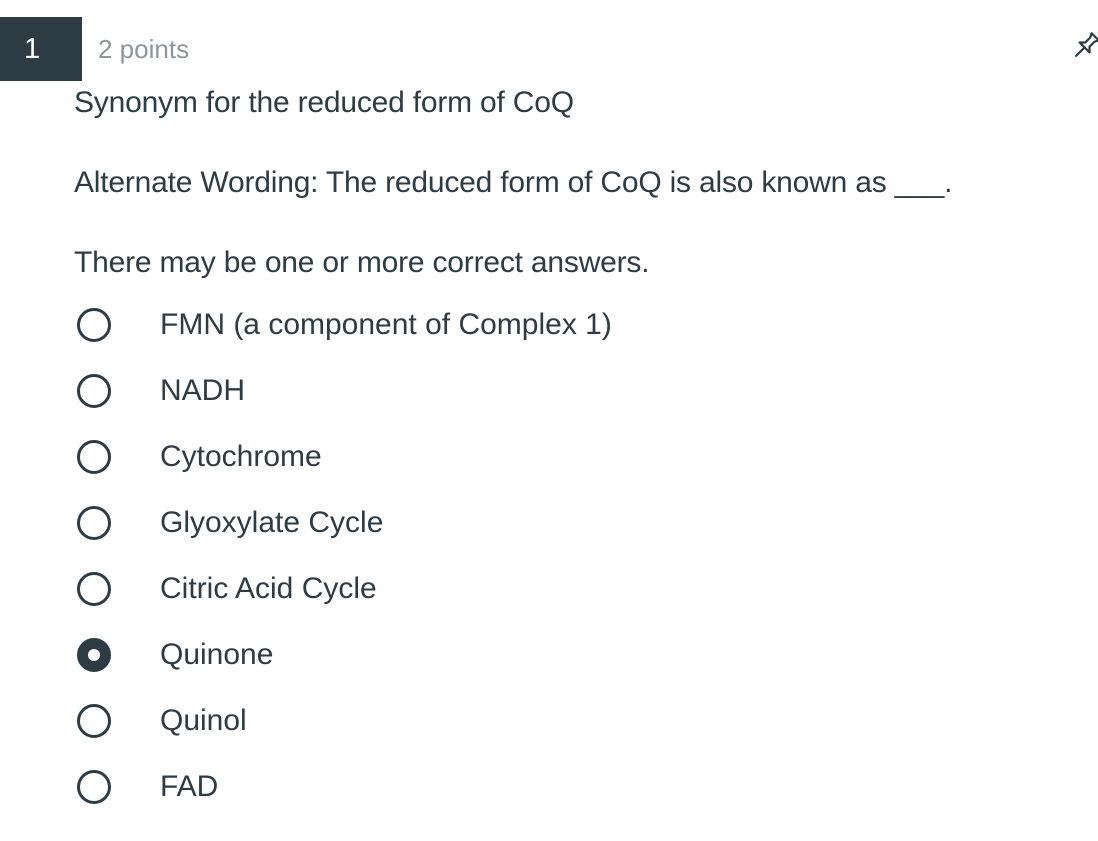 The image size is (1098, 841). I want to click on question-prompt: Synonym for the reduced form of CoQ, so click(324, 102).